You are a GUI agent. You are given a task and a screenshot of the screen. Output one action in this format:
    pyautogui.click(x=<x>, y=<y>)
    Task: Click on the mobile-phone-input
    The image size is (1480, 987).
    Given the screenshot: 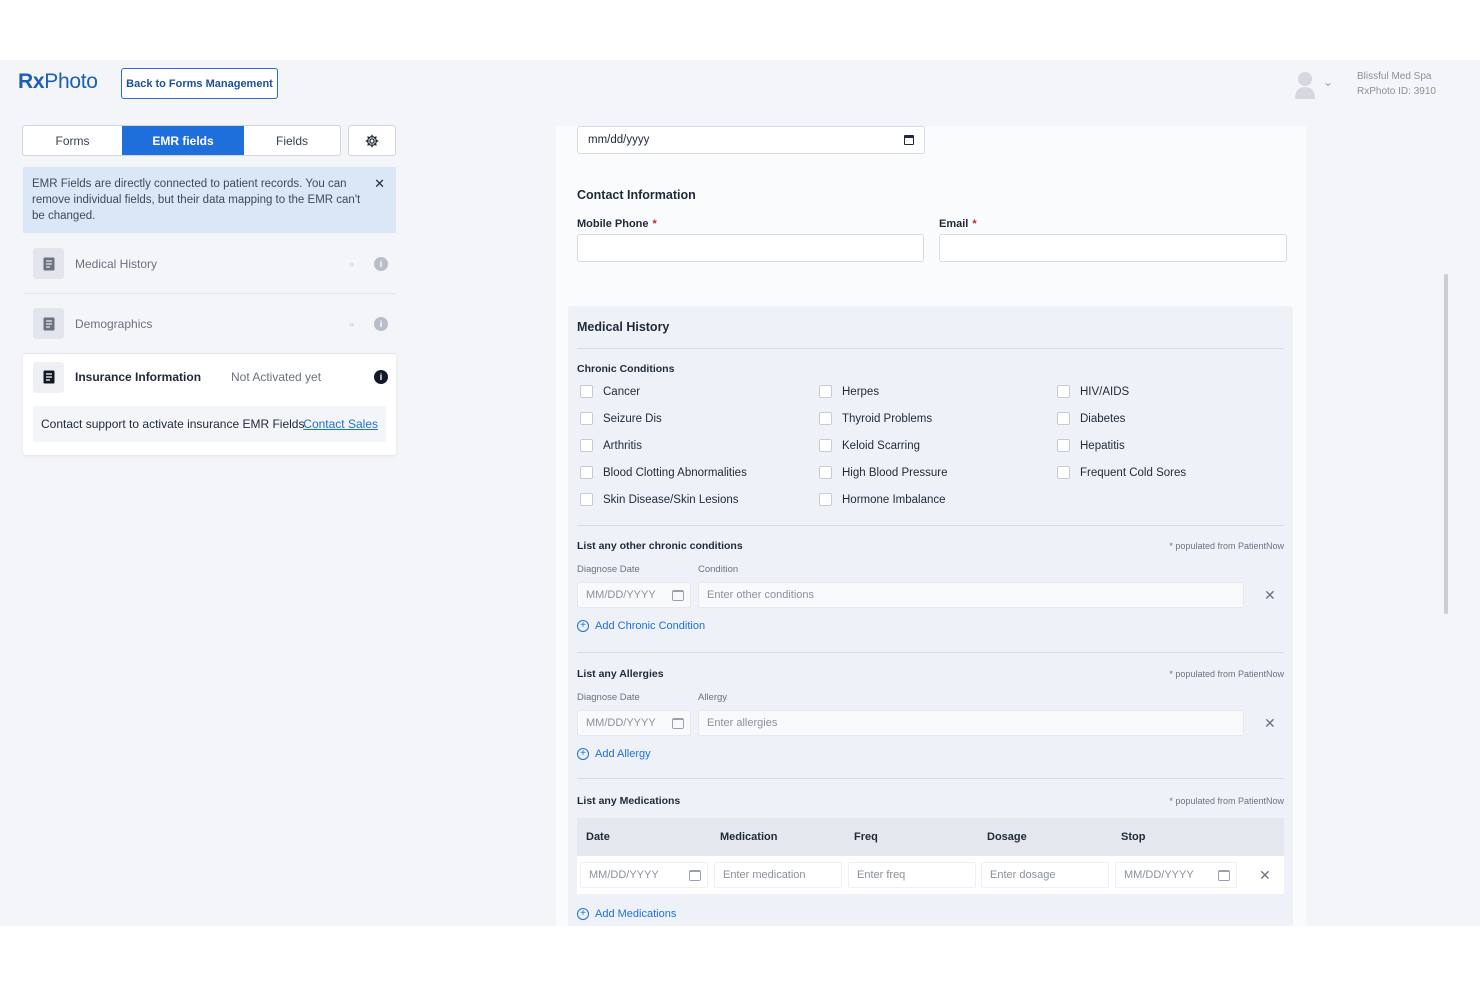 What is the action you would take?
    pyautogui.click(x=750, y=248)
    